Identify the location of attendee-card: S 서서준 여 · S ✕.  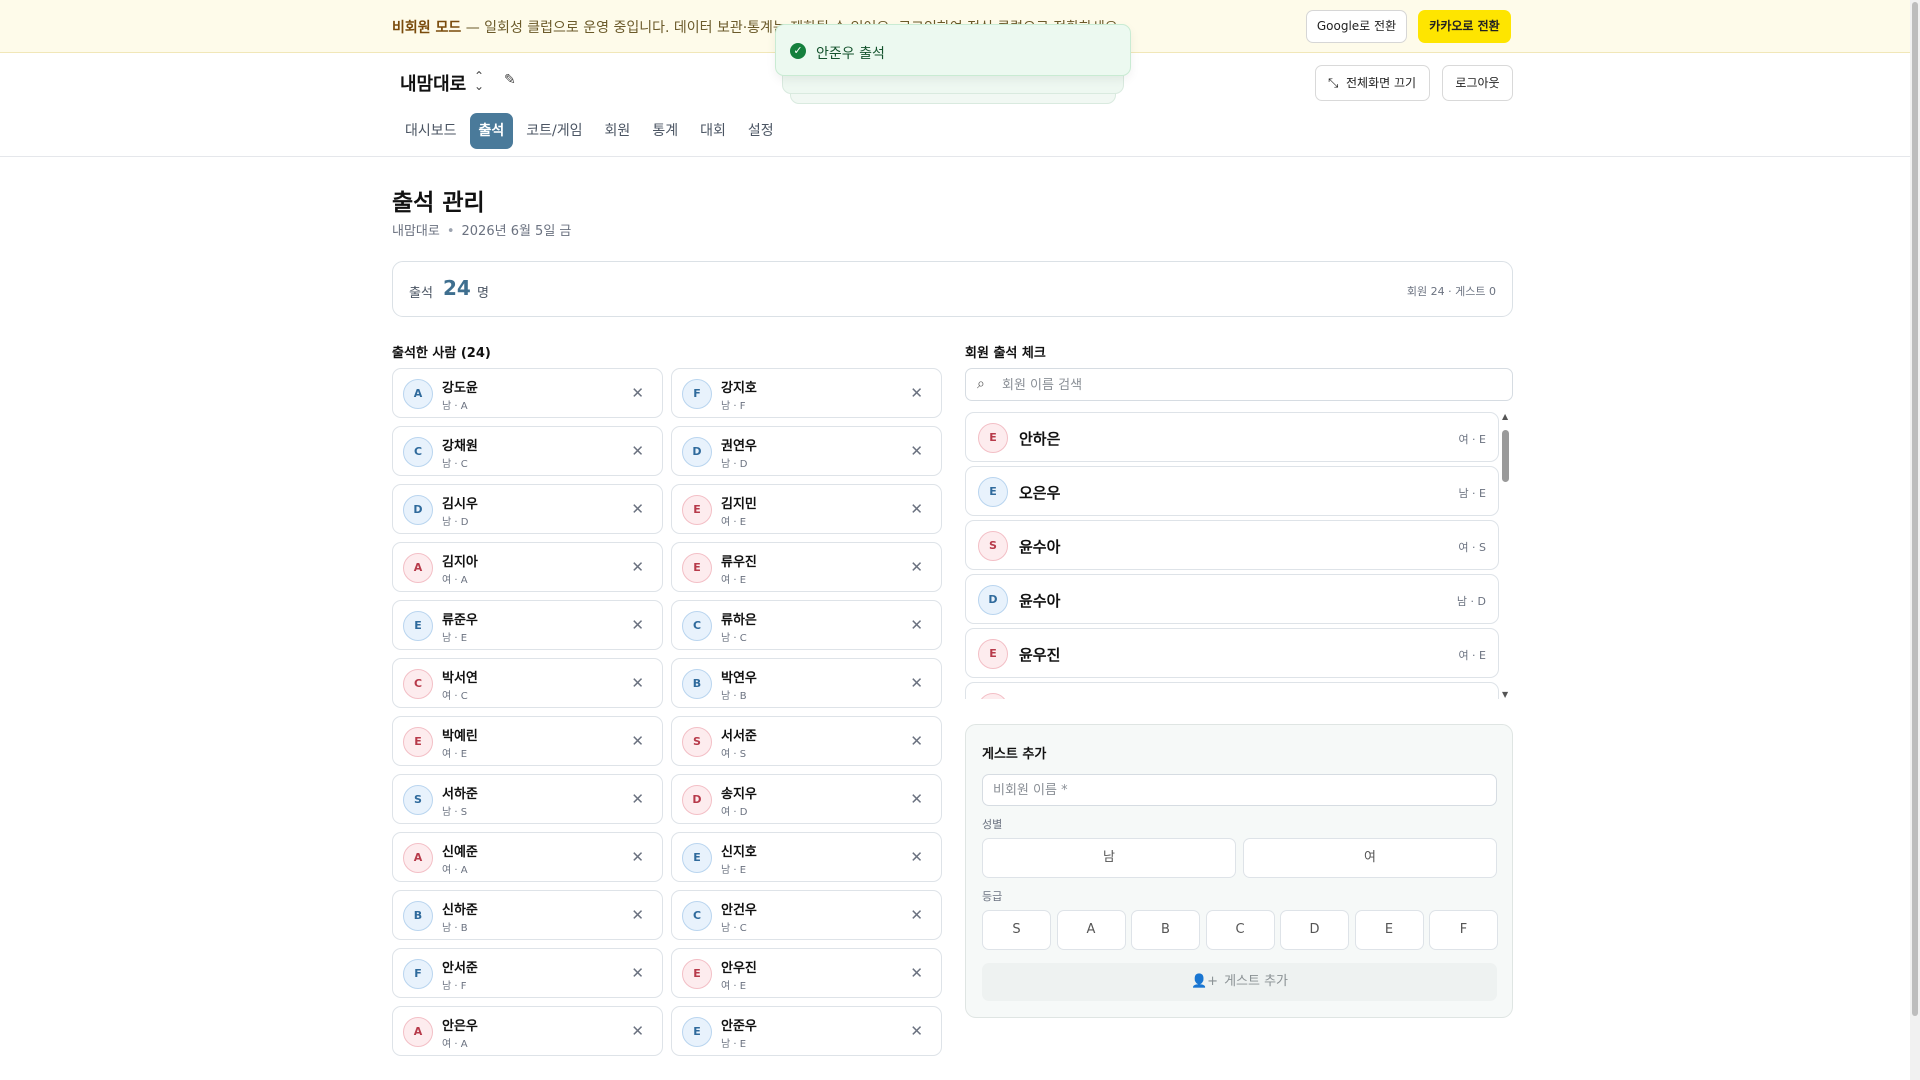
(806, 741).